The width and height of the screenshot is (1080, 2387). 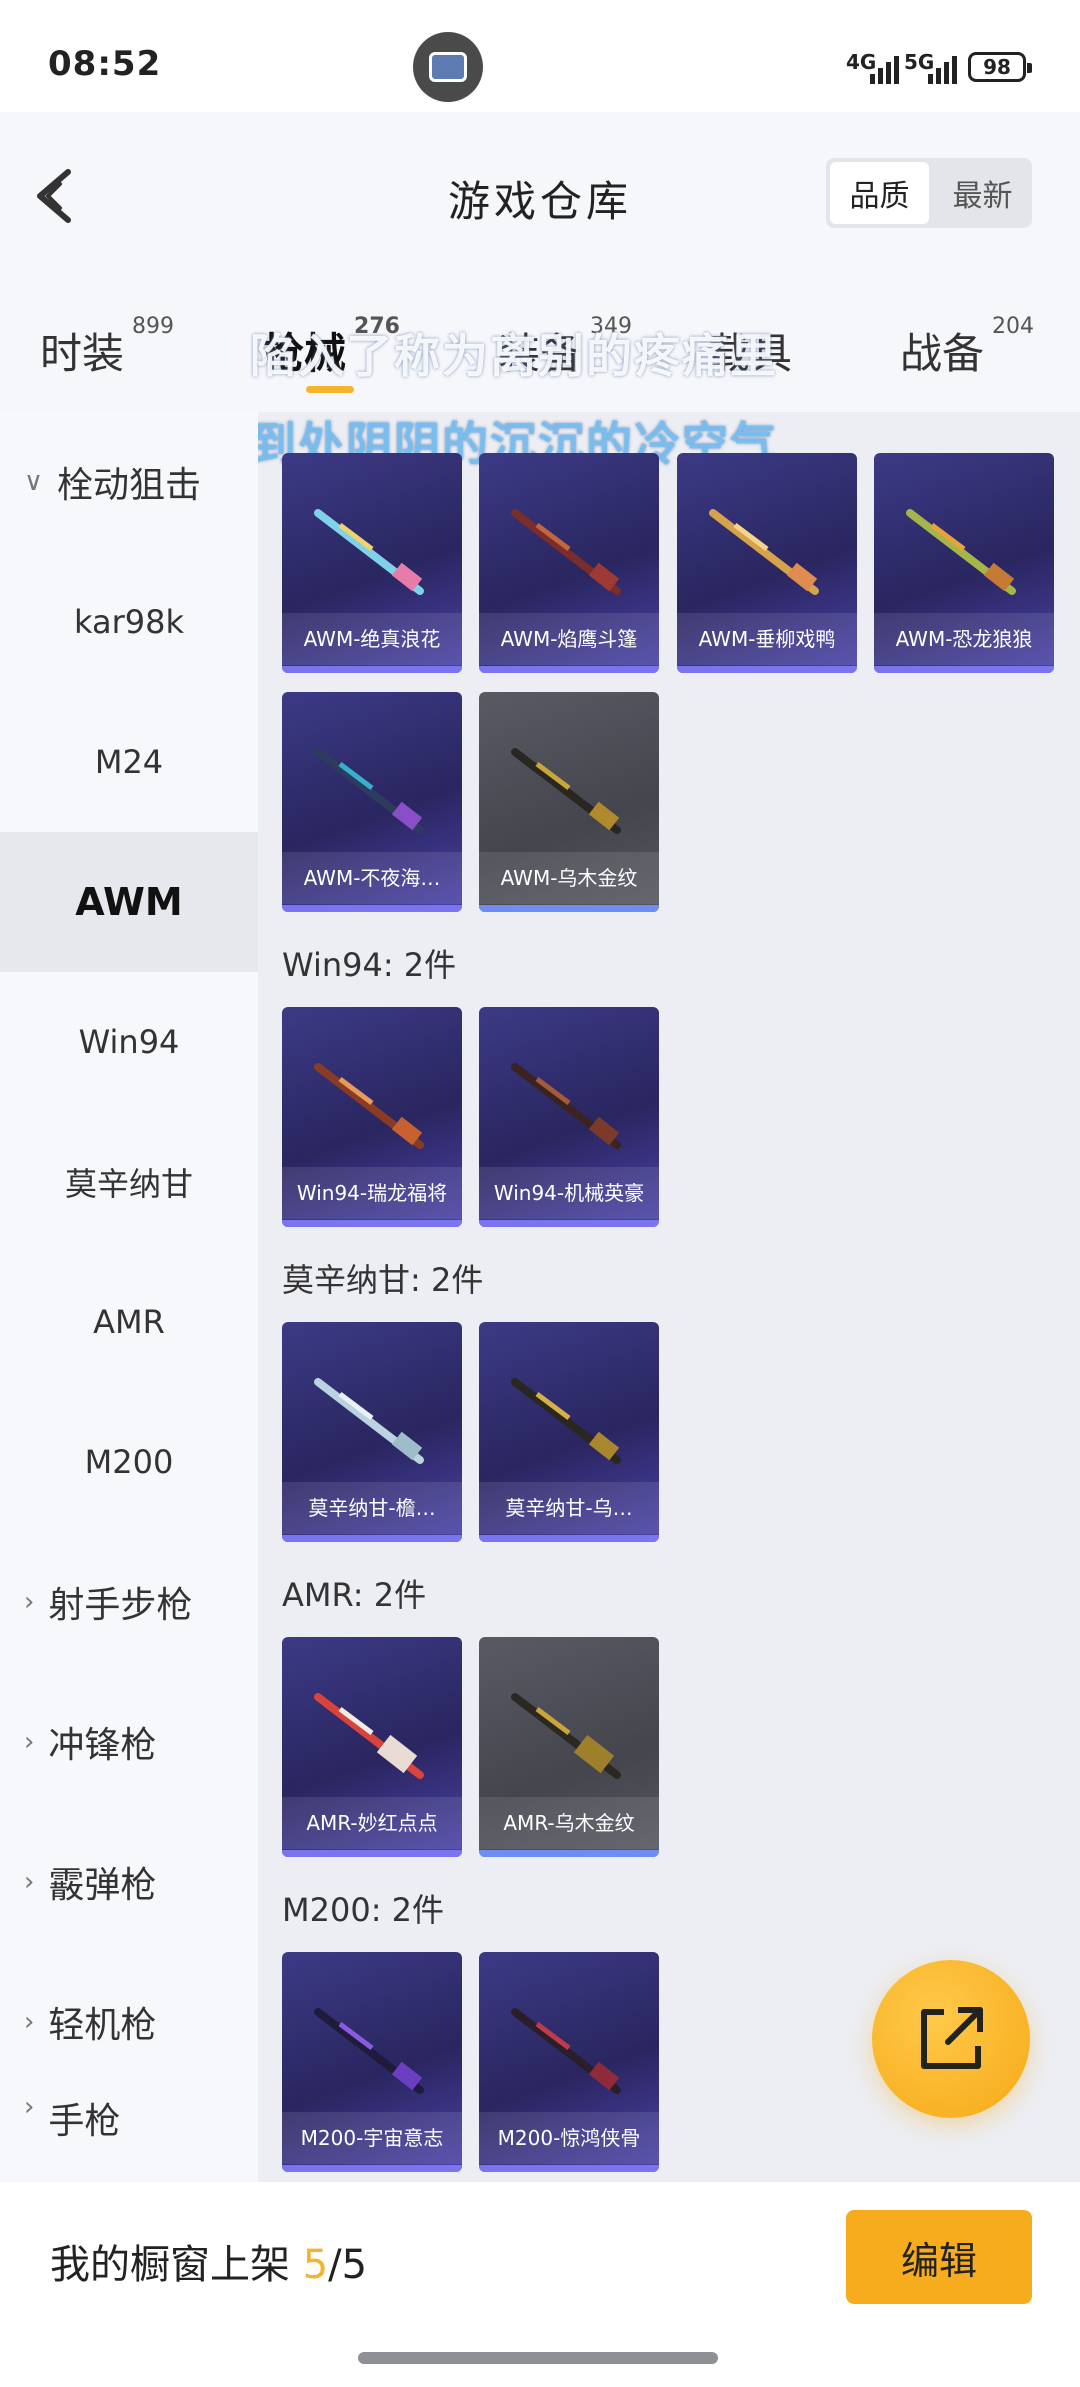 I want to click on shelf-total-count: /5, so click(x=348, y=2265).